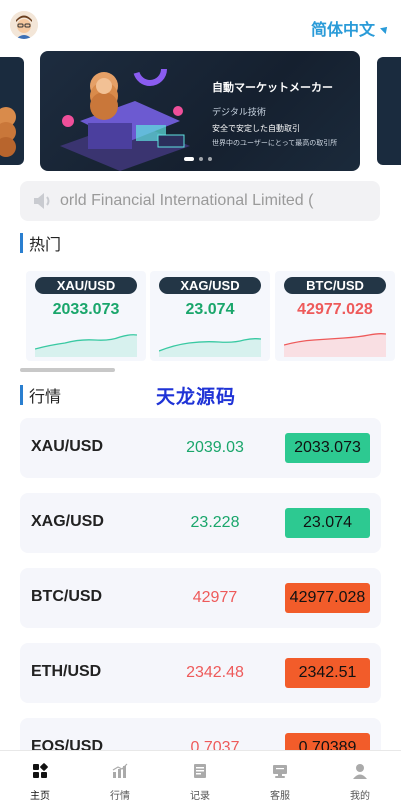 The width and height of the screenshot is (401, 804). I want to click on tab-label: 行情, so click(120, 796).